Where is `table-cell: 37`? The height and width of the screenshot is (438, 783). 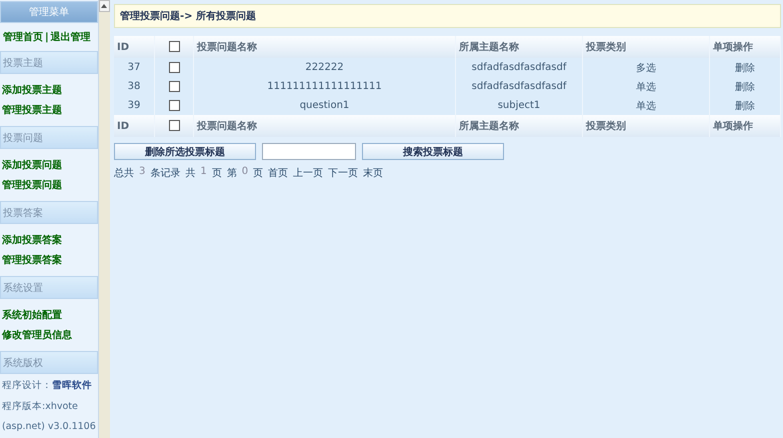 table-cell: 37 is located at coordinates (134, 67).